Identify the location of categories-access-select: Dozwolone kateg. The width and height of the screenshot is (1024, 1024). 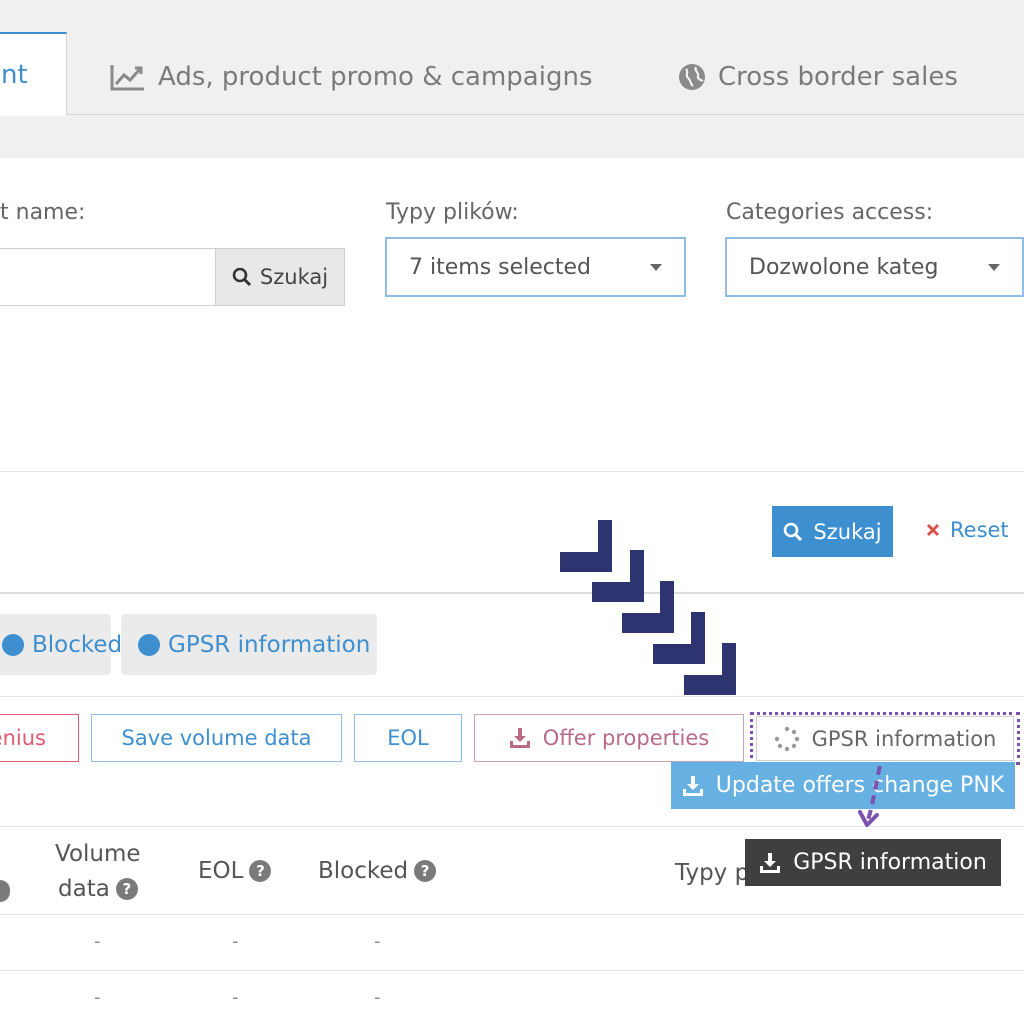
(874, 267).